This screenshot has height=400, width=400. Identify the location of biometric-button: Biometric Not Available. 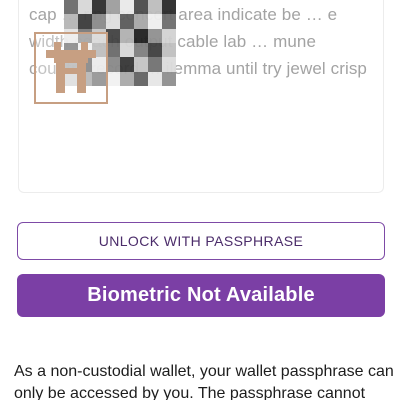
(201, 295).